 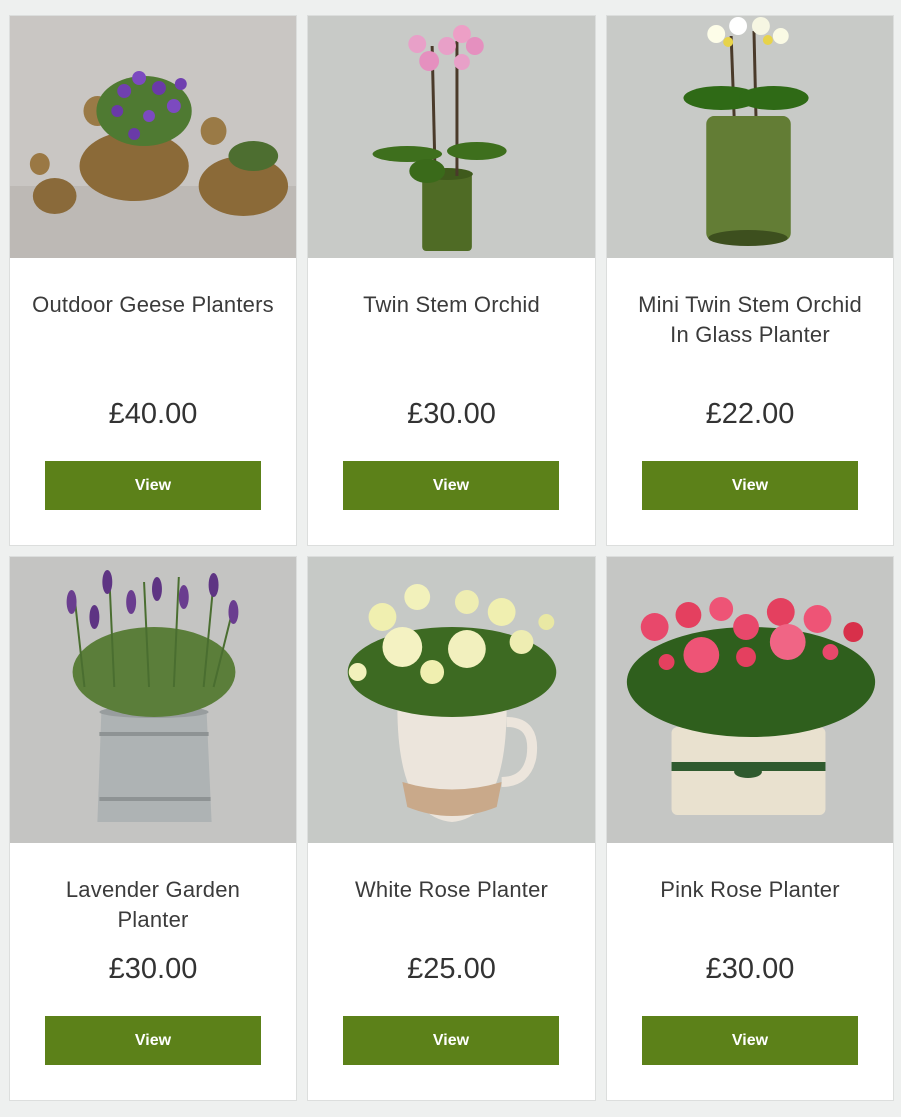 I want to click on product-title: Twin Stem Orchid, so click(x=451, y=305).